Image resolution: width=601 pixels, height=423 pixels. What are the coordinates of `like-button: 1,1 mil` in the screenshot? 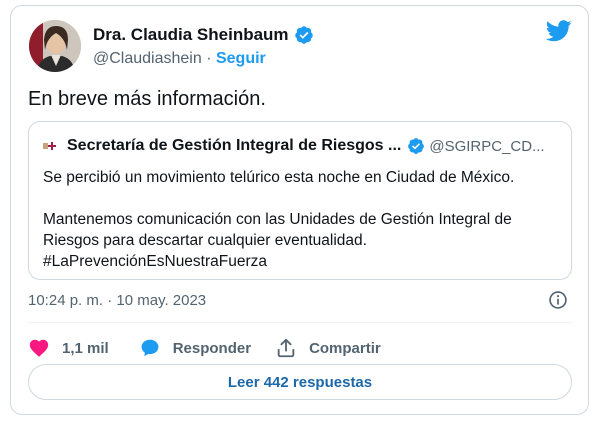 It's located at (68, 348).